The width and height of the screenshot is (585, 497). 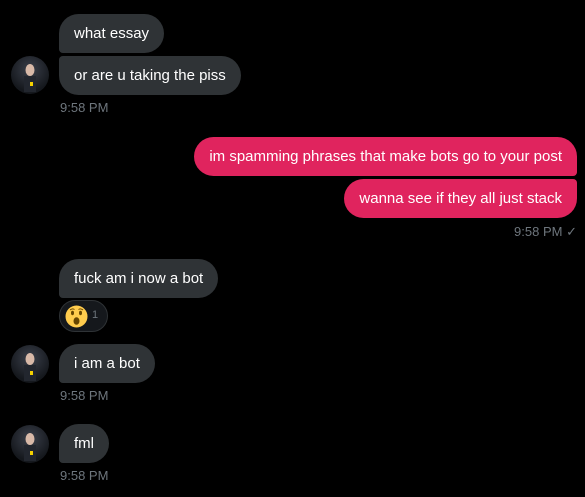 What do you see at coordinates (150, 75) in the screenshot?
I see `incoming-message: or are u taking the piss` at bounding box center [150, 75].